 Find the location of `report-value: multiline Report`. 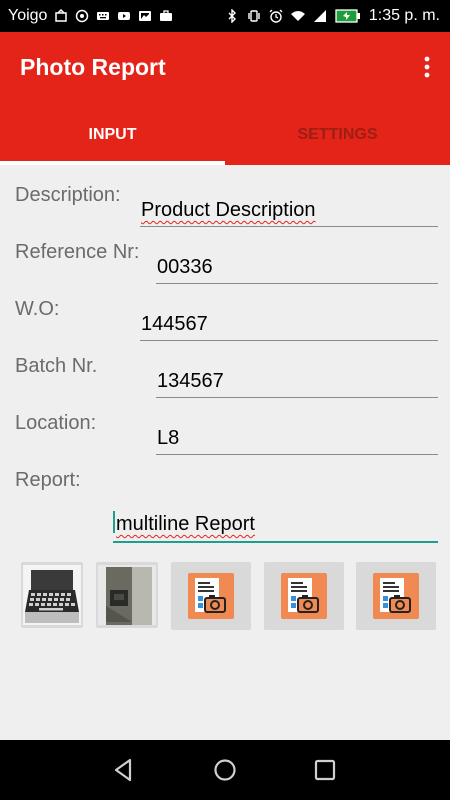

report-value: multiline Report is located at coordinates (185, 524).